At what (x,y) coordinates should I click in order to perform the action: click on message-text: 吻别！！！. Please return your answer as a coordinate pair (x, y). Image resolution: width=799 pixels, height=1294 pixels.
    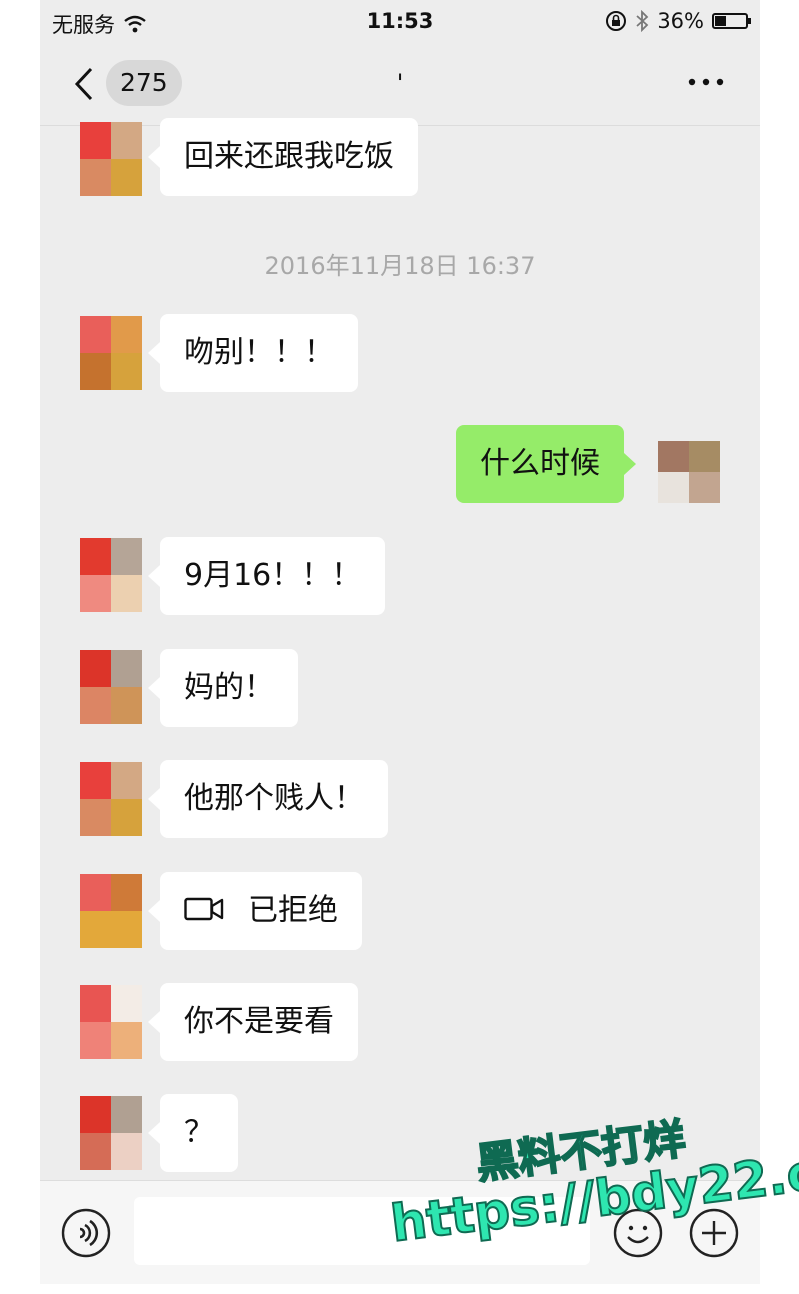
    Looking at the image, I should click on (259, 352).